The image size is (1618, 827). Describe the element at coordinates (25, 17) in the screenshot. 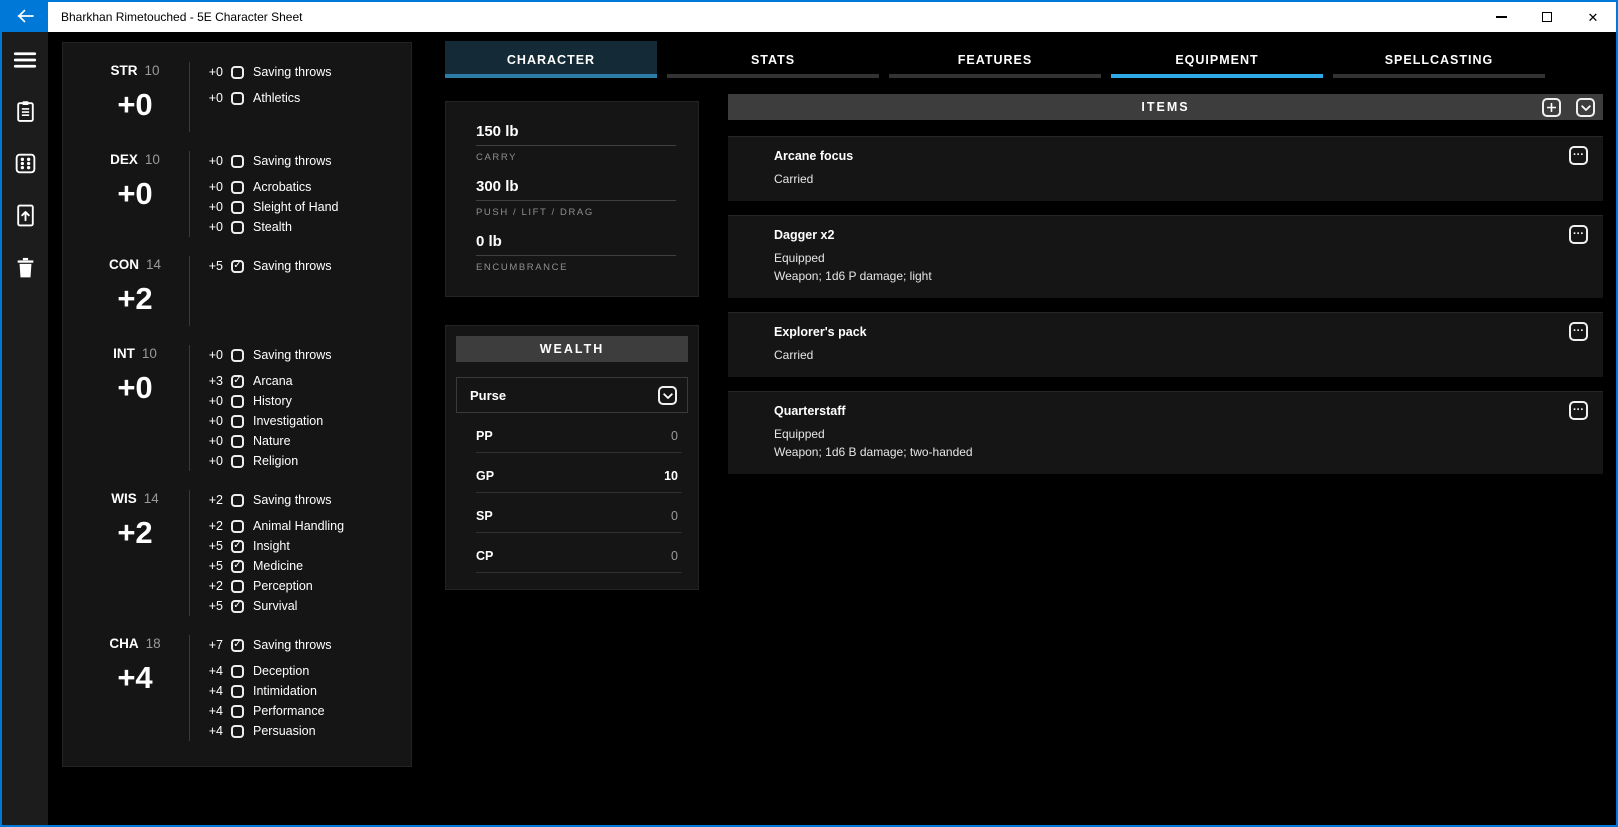

I see `back-button` at that location.